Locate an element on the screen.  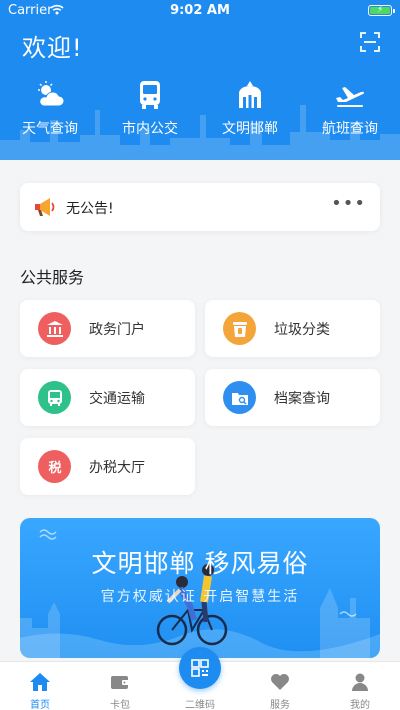
status-bar: Carrier 9:02 AM ⚡ is located at coordinates (200, 11).